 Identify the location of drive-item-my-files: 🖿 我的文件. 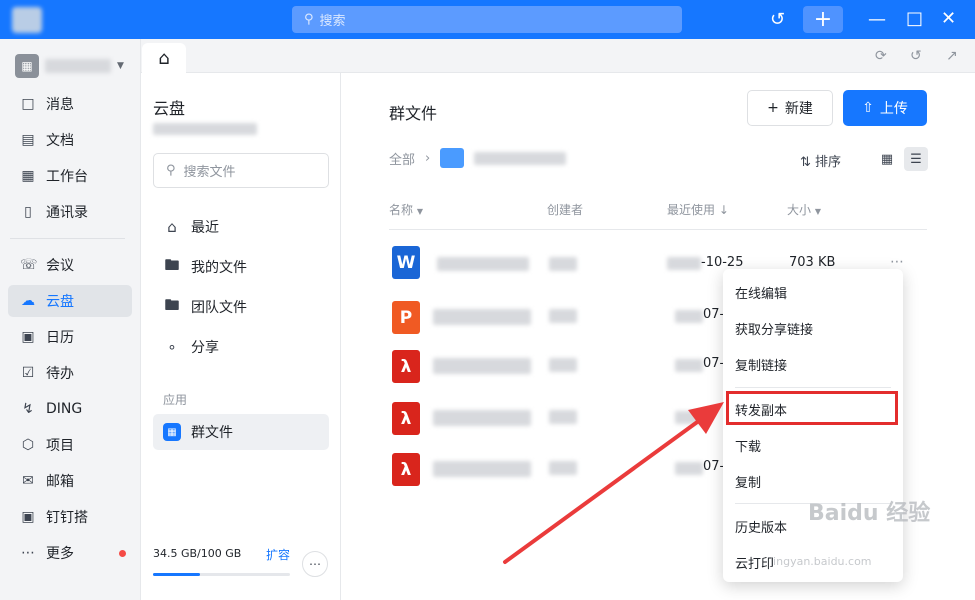
(241, 267).